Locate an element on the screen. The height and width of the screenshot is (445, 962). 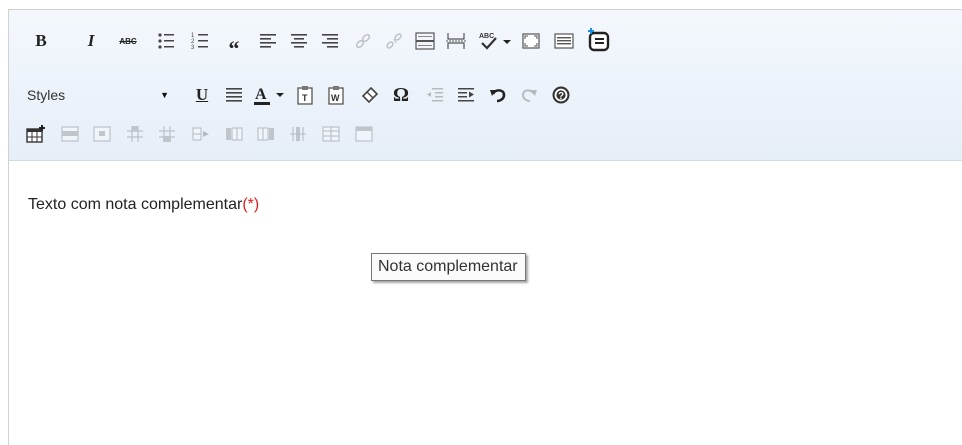
paste-text-button: T is located at coordinates (305, 95).